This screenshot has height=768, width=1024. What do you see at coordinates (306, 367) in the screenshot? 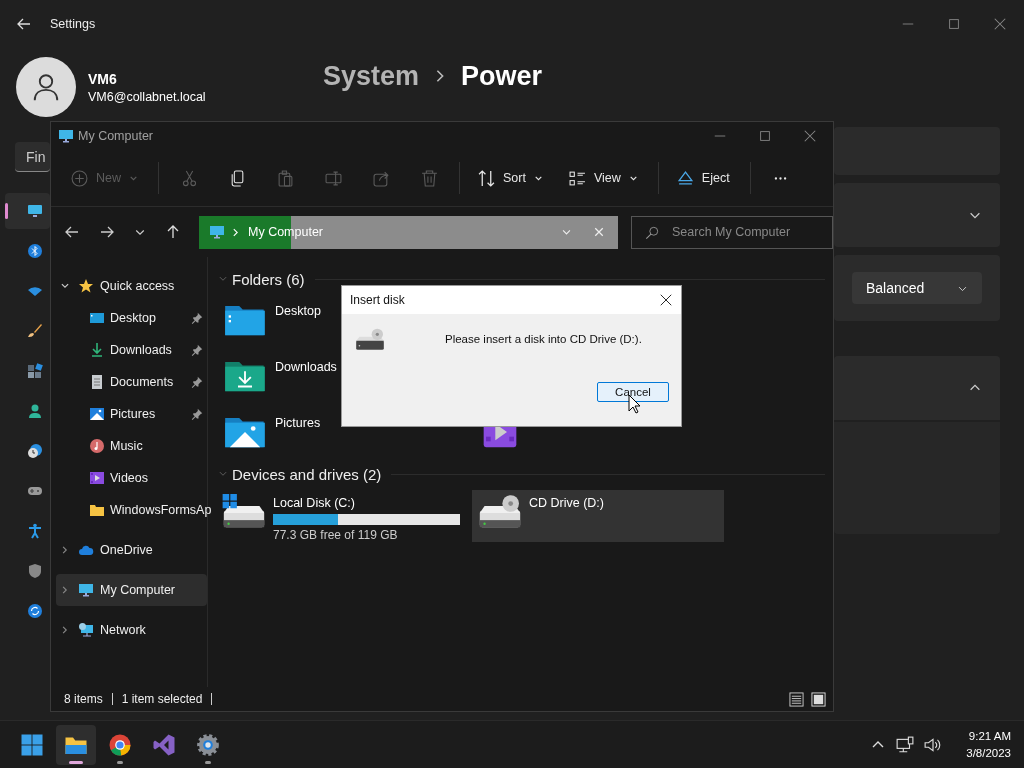
I see `folder-name: Downloads` at bounding box center [306, 367].